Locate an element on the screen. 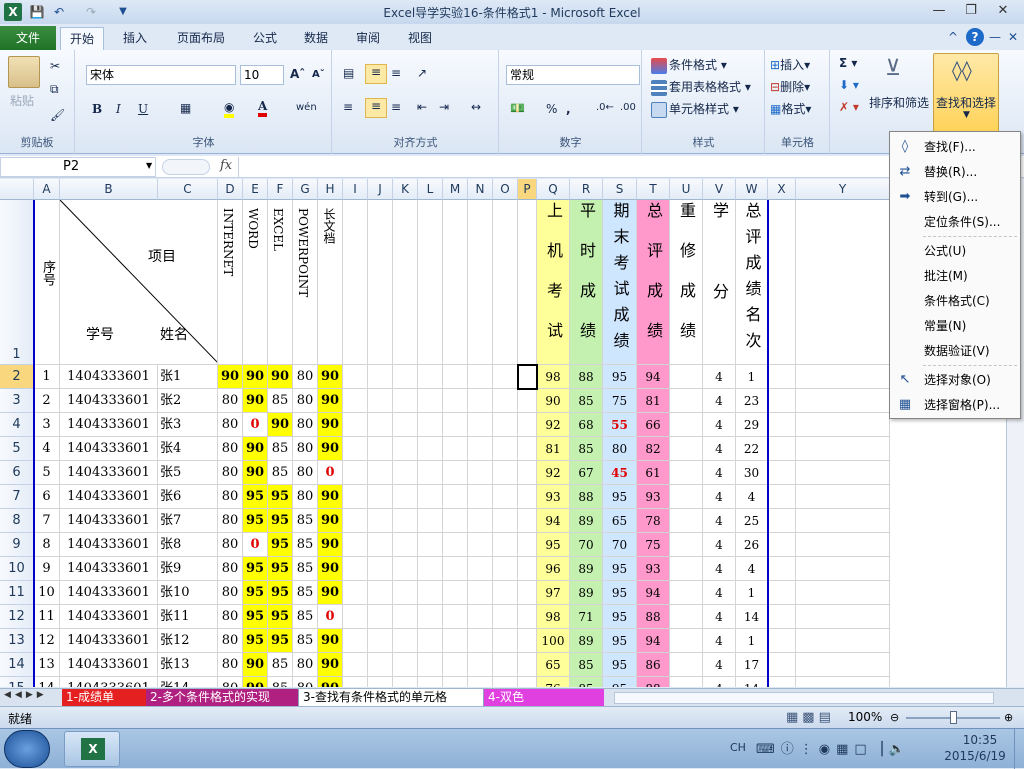  table-format-button: 套用表格格式 ▾ is located at coordinates (701, 87).